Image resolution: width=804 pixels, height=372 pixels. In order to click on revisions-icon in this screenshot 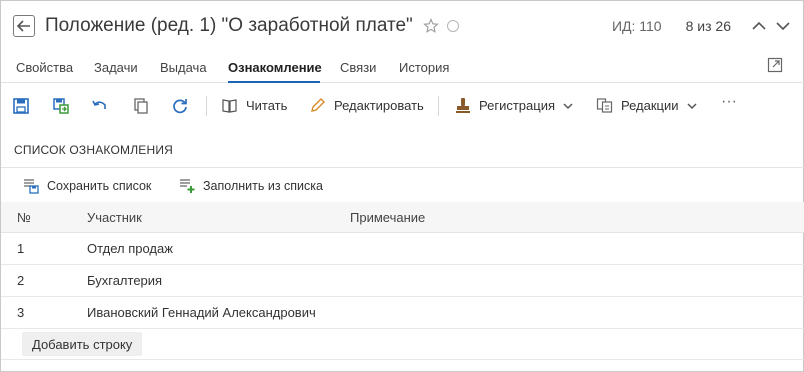, I will do `click(604, 105)`.